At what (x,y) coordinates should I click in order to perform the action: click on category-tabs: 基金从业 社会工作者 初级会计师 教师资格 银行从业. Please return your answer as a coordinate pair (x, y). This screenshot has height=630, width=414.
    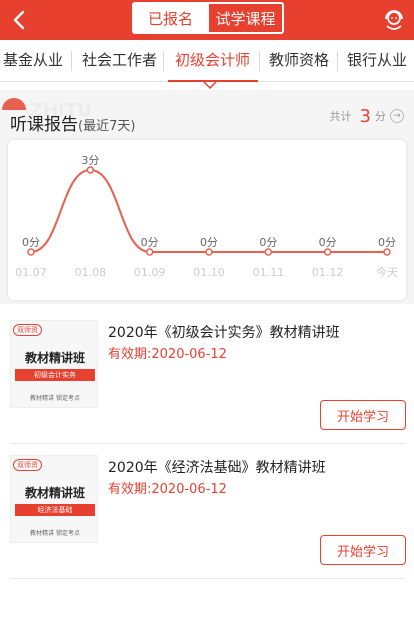
    Looking at the image, I should click on (207, 61).